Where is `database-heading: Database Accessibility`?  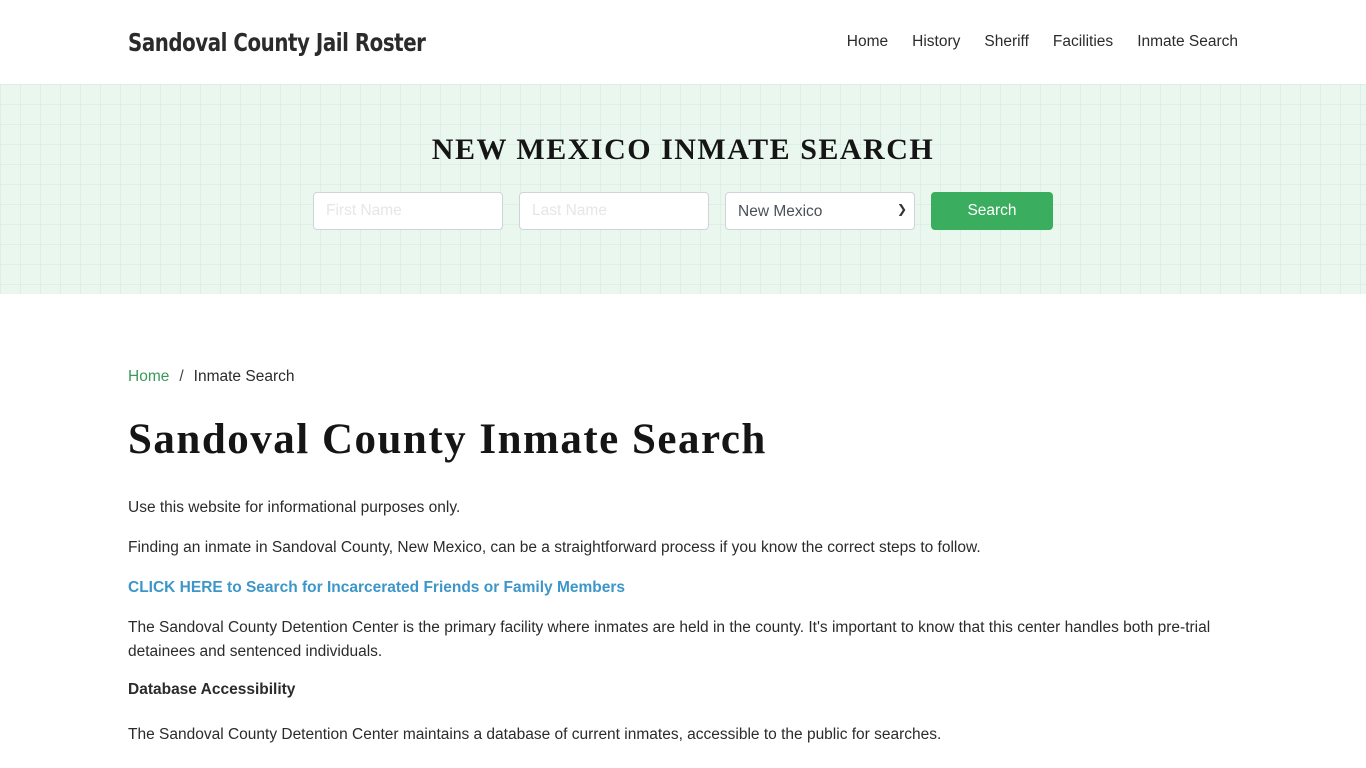
database-heading: Database Accessibility is located at coordinates (212, 689).